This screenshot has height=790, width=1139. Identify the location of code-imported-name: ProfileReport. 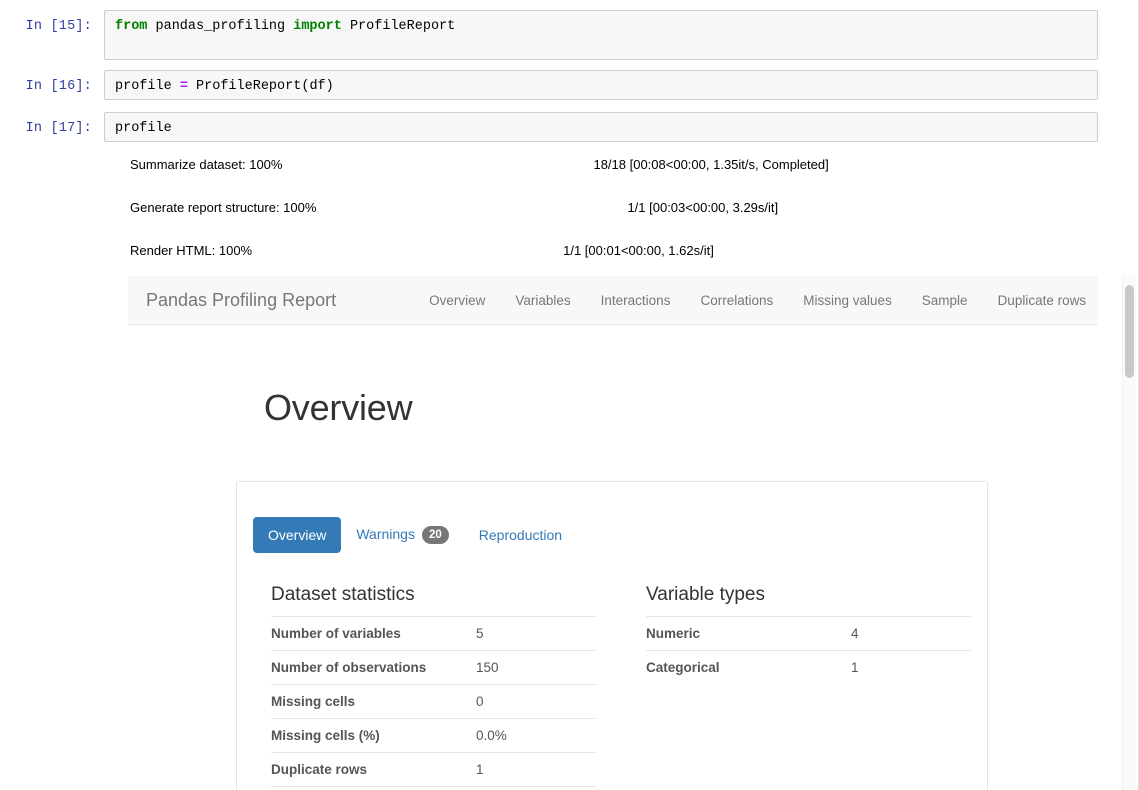
(398, 26).